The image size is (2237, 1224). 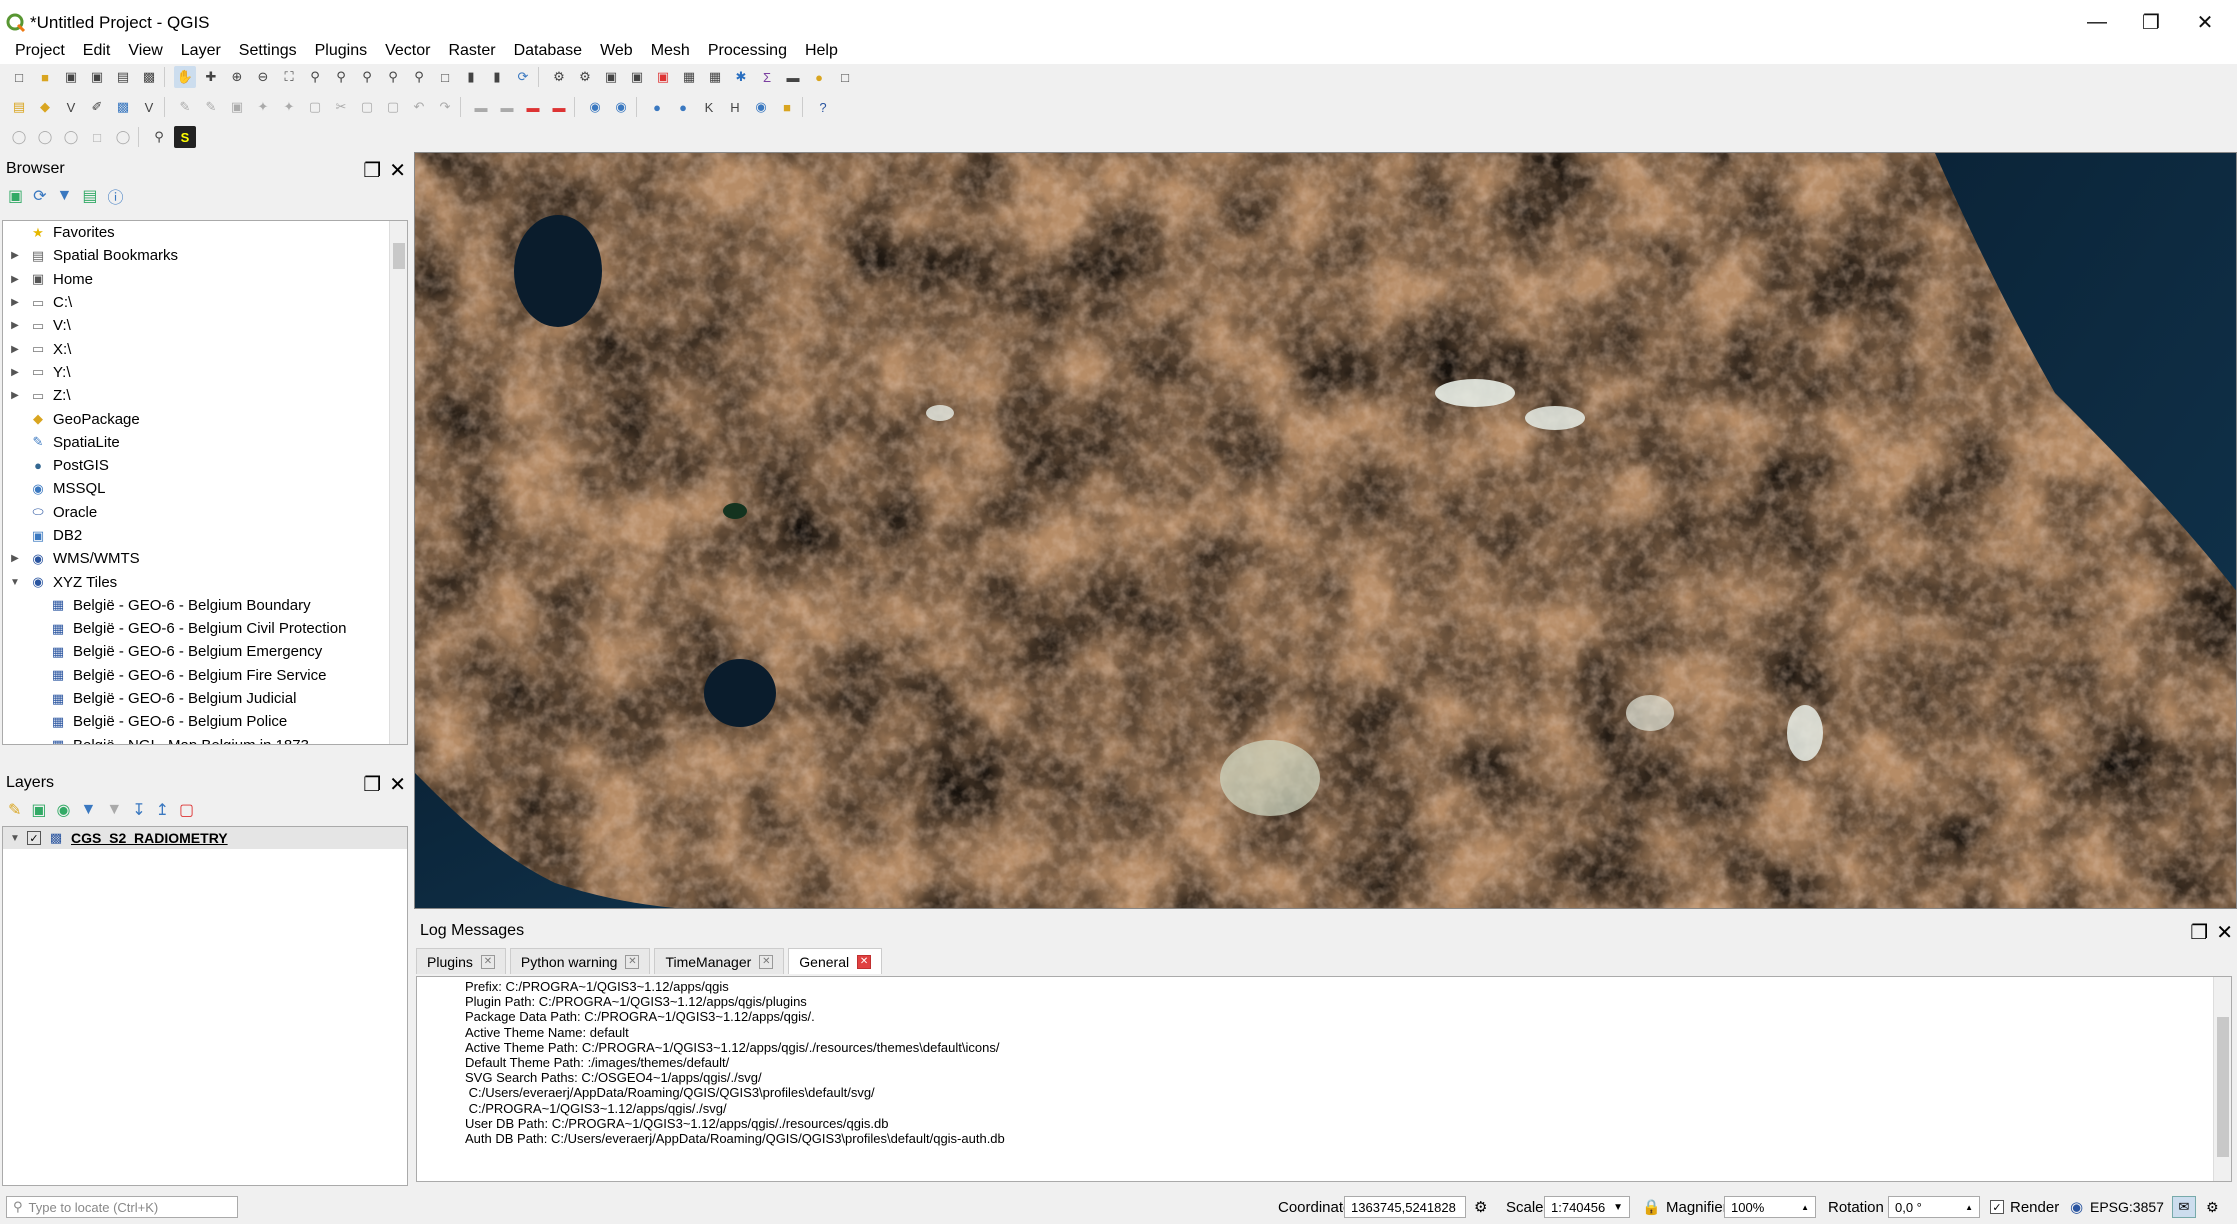 I want to click on processing-toolbox-icon: ✱, so click(x=741, y=77).